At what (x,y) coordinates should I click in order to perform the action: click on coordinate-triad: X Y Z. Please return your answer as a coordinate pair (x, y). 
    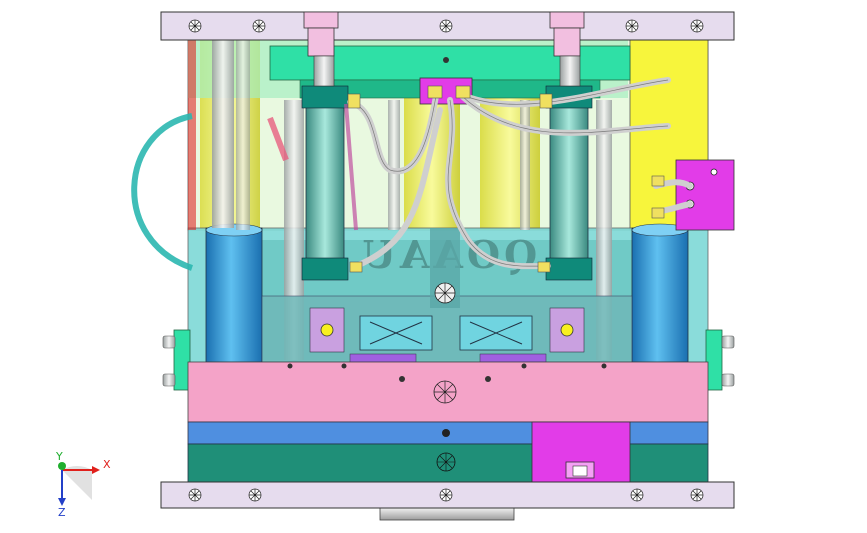
    Looking at the image, I should click on (83, 484).